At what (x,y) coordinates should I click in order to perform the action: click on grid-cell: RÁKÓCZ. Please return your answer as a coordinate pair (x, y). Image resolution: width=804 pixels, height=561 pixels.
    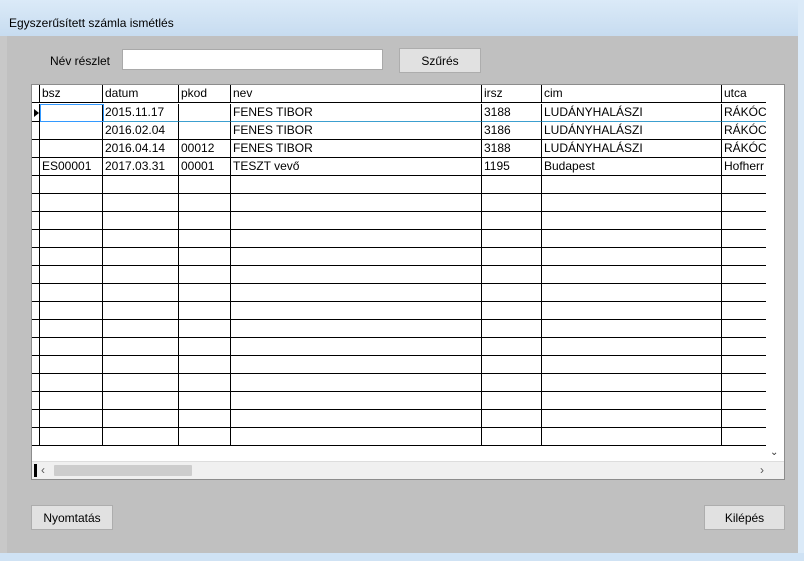
    Looking at the image, I should click on (744, 113).